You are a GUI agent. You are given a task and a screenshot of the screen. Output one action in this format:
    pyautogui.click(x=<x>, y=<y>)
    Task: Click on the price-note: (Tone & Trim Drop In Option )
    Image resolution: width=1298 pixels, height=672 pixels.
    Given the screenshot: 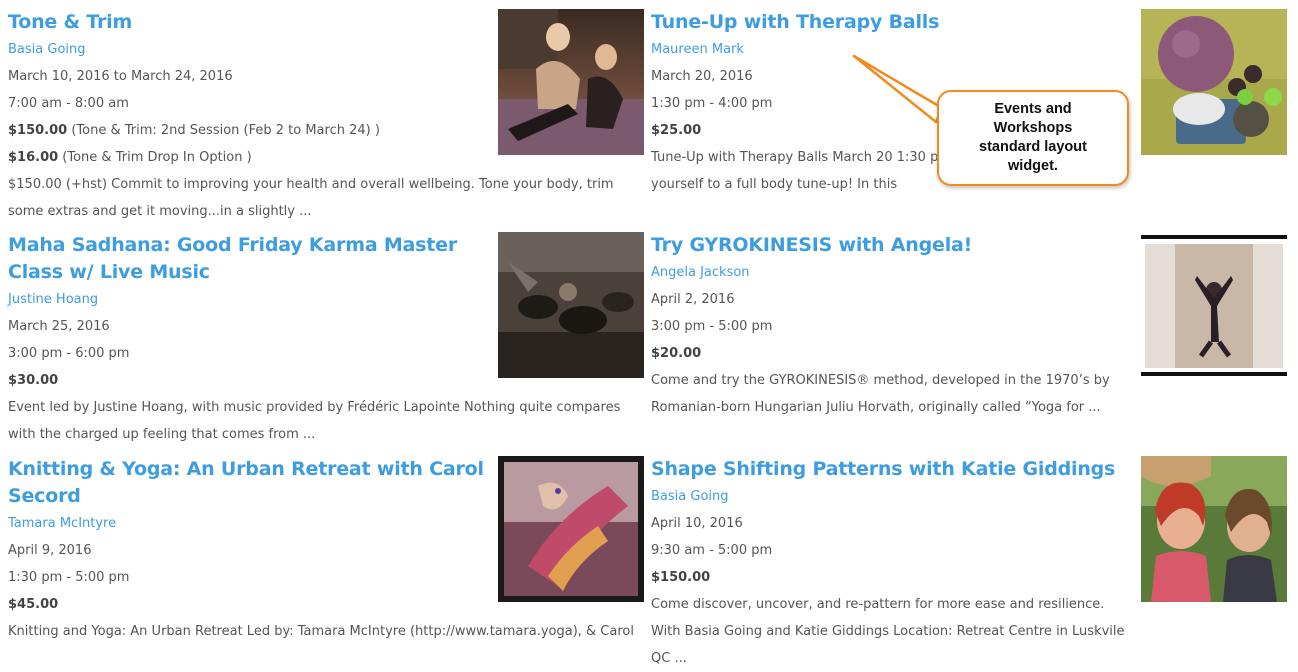 What is the action you would take?
    pyautogui.click(x=155, y=157)
    